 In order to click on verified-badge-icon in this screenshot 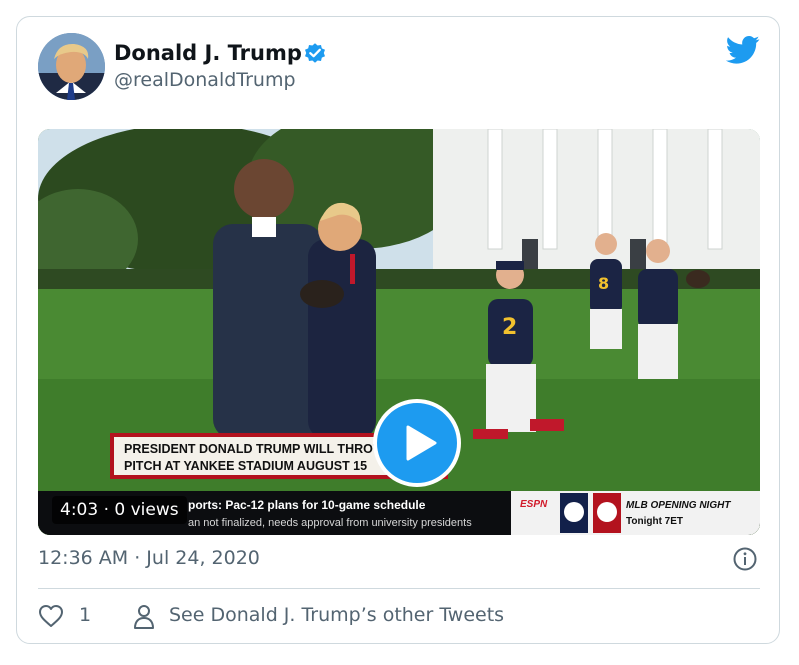, I will do `click(315, 53)`.